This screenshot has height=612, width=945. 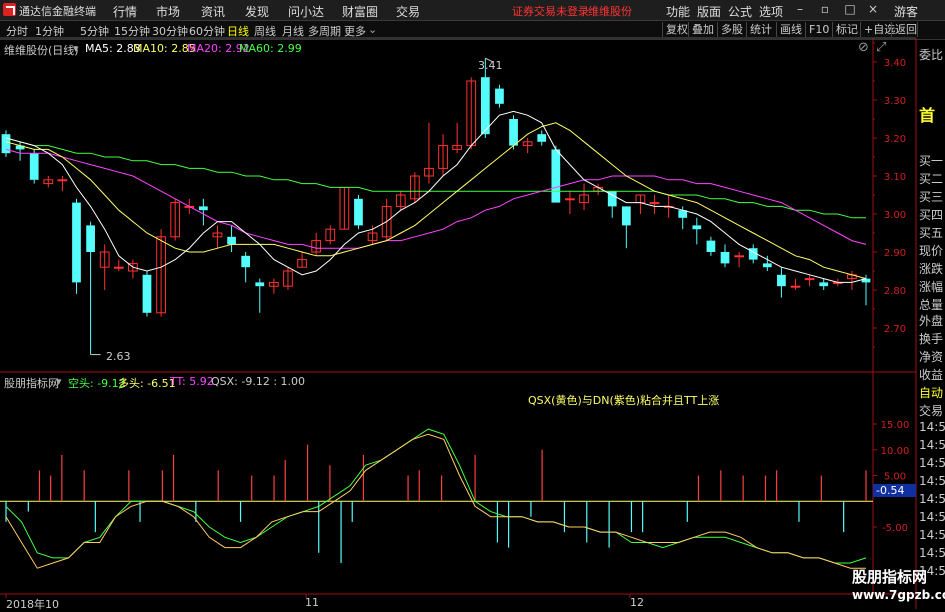 I want to click on quote-label-5: 买四, so click(x=931, y=215).